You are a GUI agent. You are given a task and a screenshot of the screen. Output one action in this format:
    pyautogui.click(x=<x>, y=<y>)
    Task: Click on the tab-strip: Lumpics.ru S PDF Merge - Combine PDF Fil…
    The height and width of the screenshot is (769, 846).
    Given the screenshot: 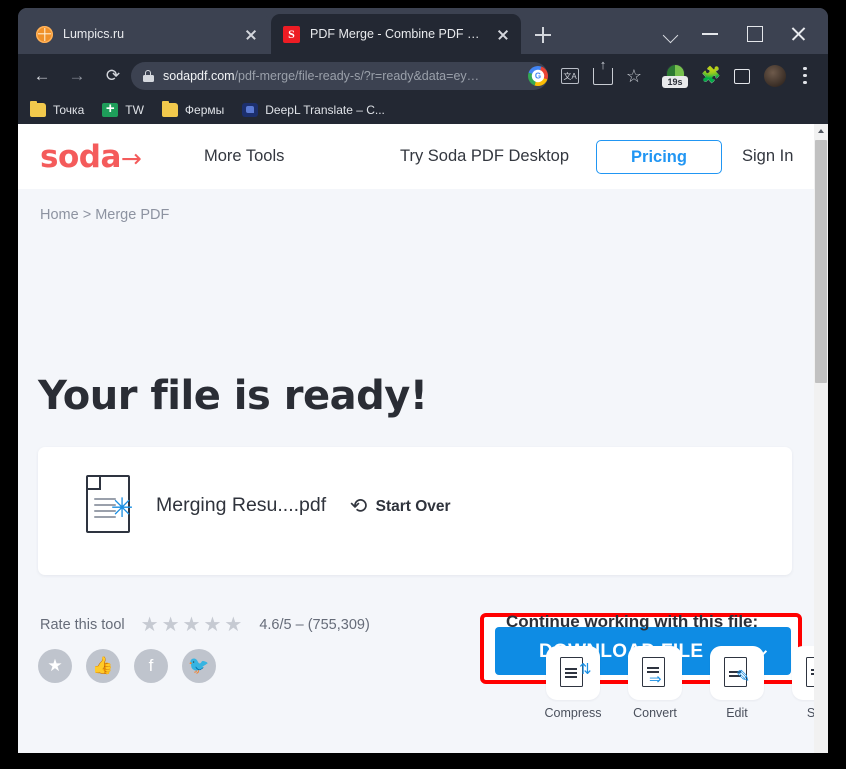 What is the action you would take?
    pyautogui.click(x=423, y=31)
    